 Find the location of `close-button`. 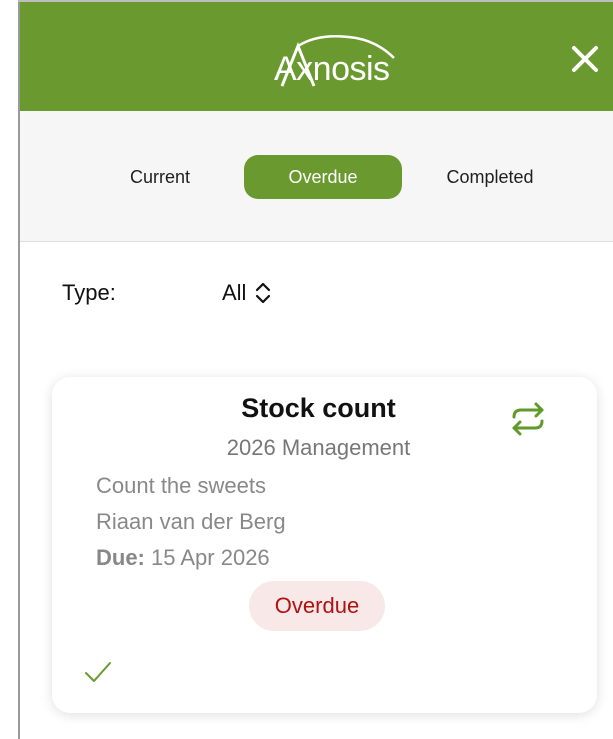

close-button is located at coordinates (585, 59).